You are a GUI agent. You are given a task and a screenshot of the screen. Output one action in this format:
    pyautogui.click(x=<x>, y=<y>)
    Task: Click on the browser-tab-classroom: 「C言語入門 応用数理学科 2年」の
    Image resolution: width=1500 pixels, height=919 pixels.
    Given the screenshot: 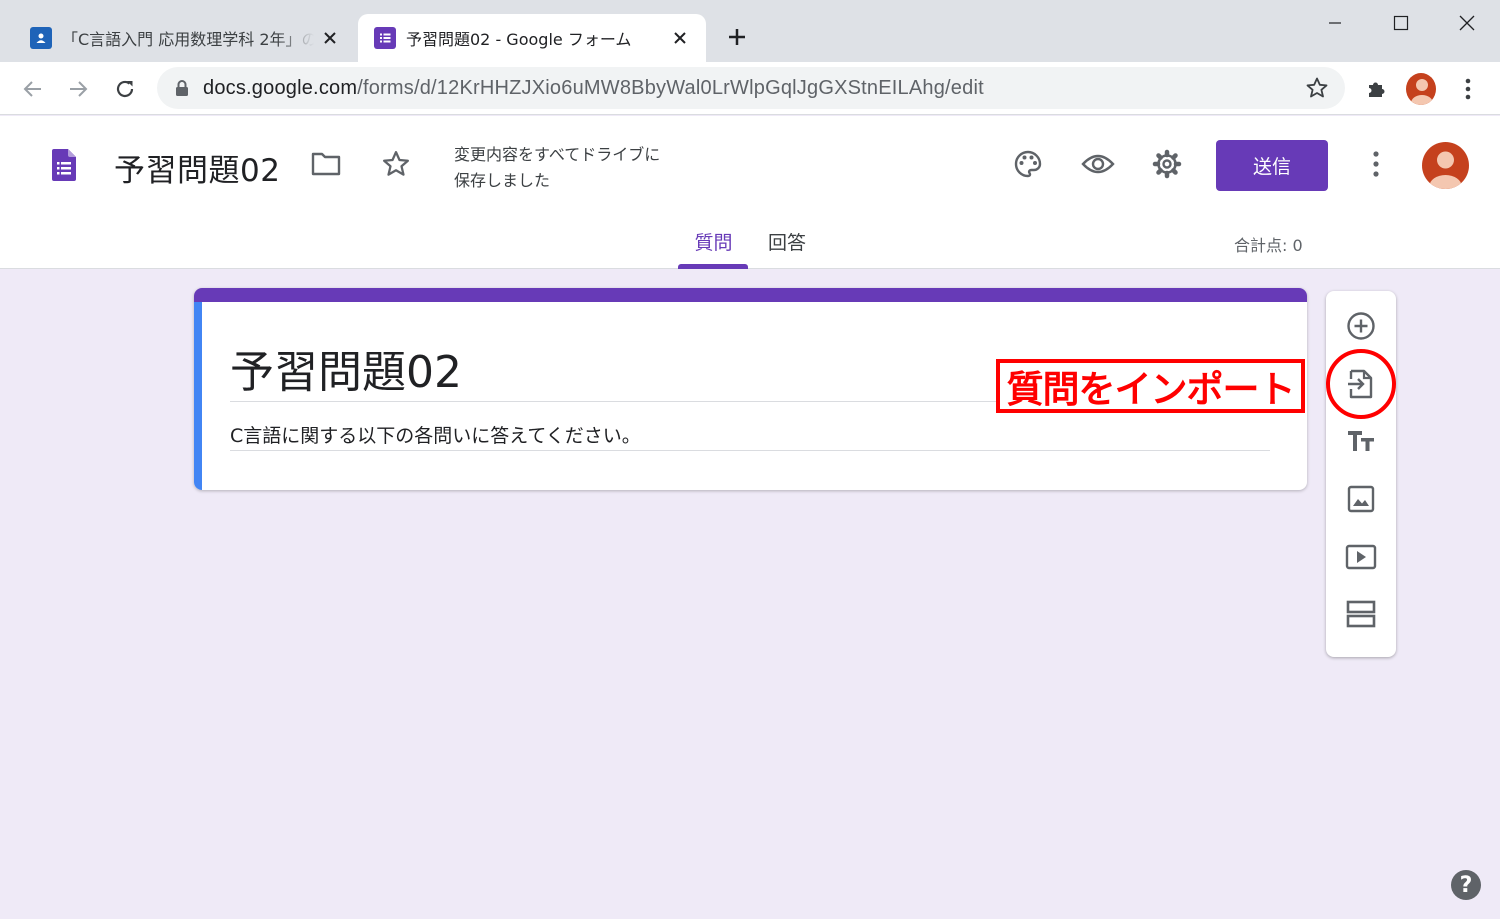 What is the action you would take?
    pyautogui.click(x=187, y=38)
    